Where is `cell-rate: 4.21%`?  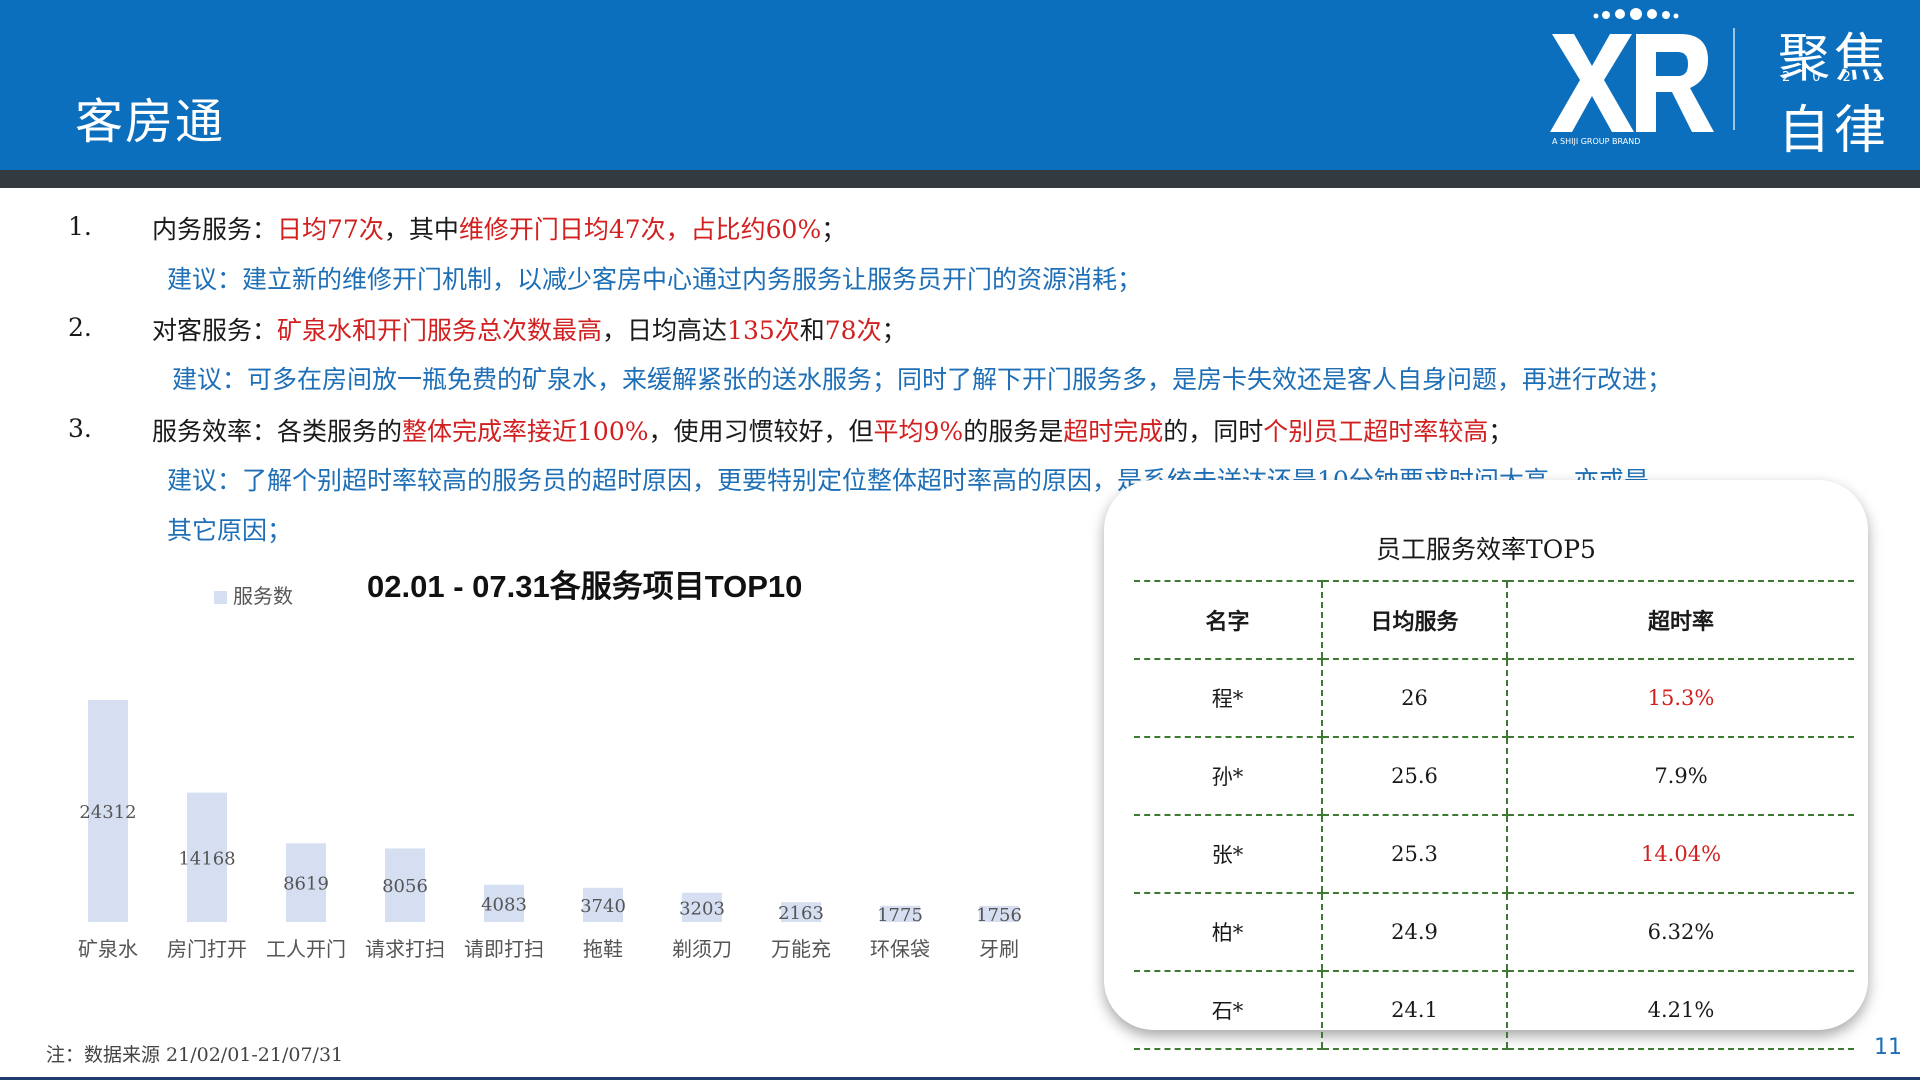
cell-rate: 4.21% is located at coordinates (1680, 1010).